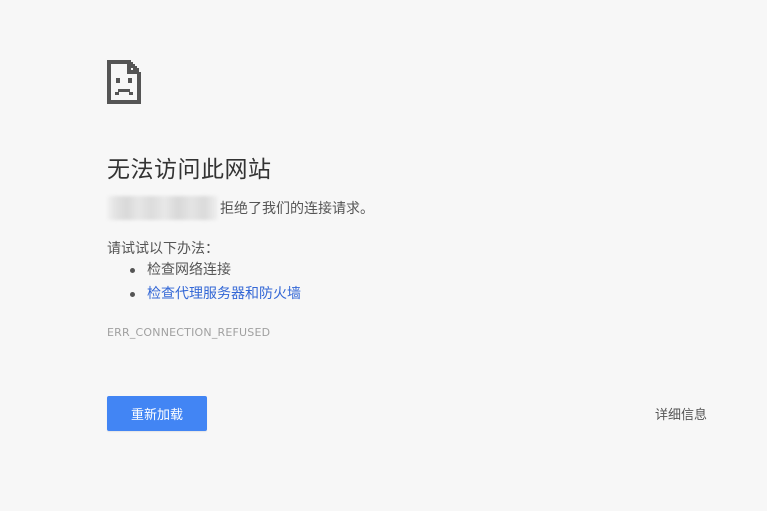  What do you see at coordinates (124, 82) in the screenshot?
I see `sad-document-icon` at bounding box center [124, 82].